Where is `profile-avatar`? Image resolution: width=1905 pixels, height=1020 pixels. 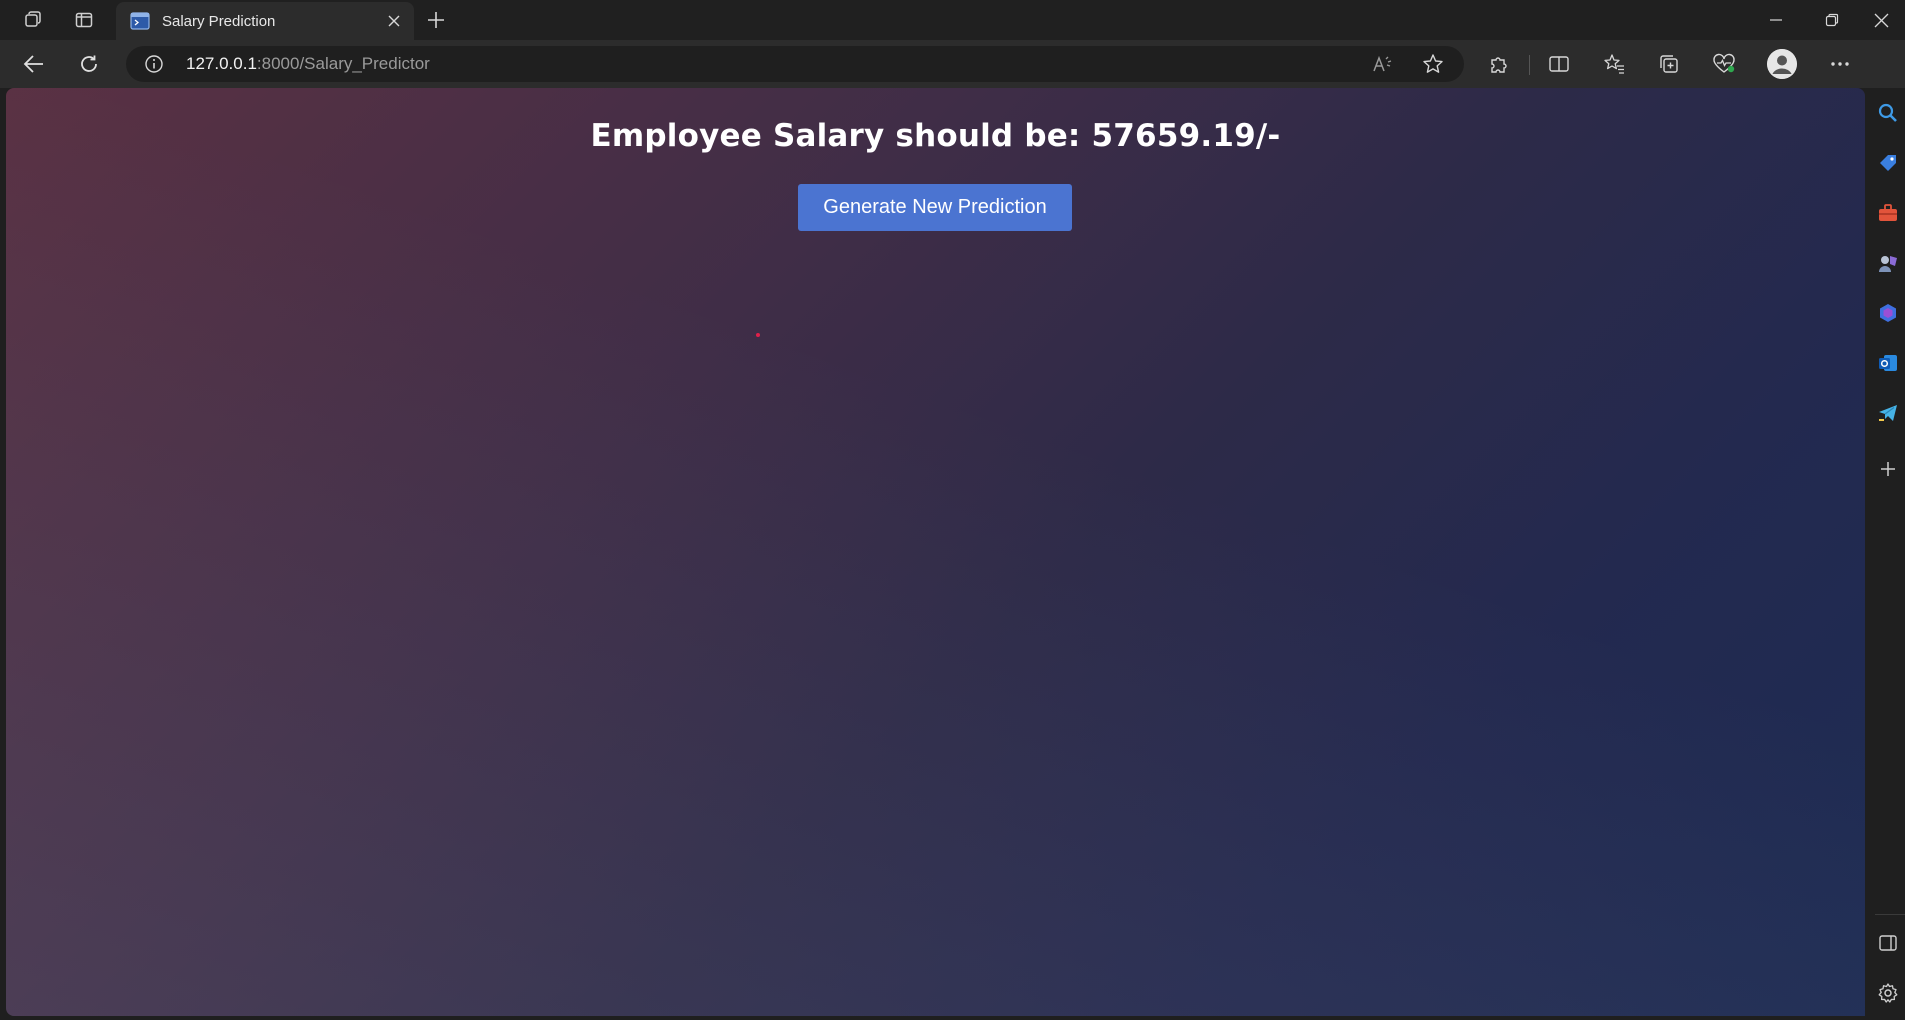 profile-avatar is located at coordinates (1782, 64).